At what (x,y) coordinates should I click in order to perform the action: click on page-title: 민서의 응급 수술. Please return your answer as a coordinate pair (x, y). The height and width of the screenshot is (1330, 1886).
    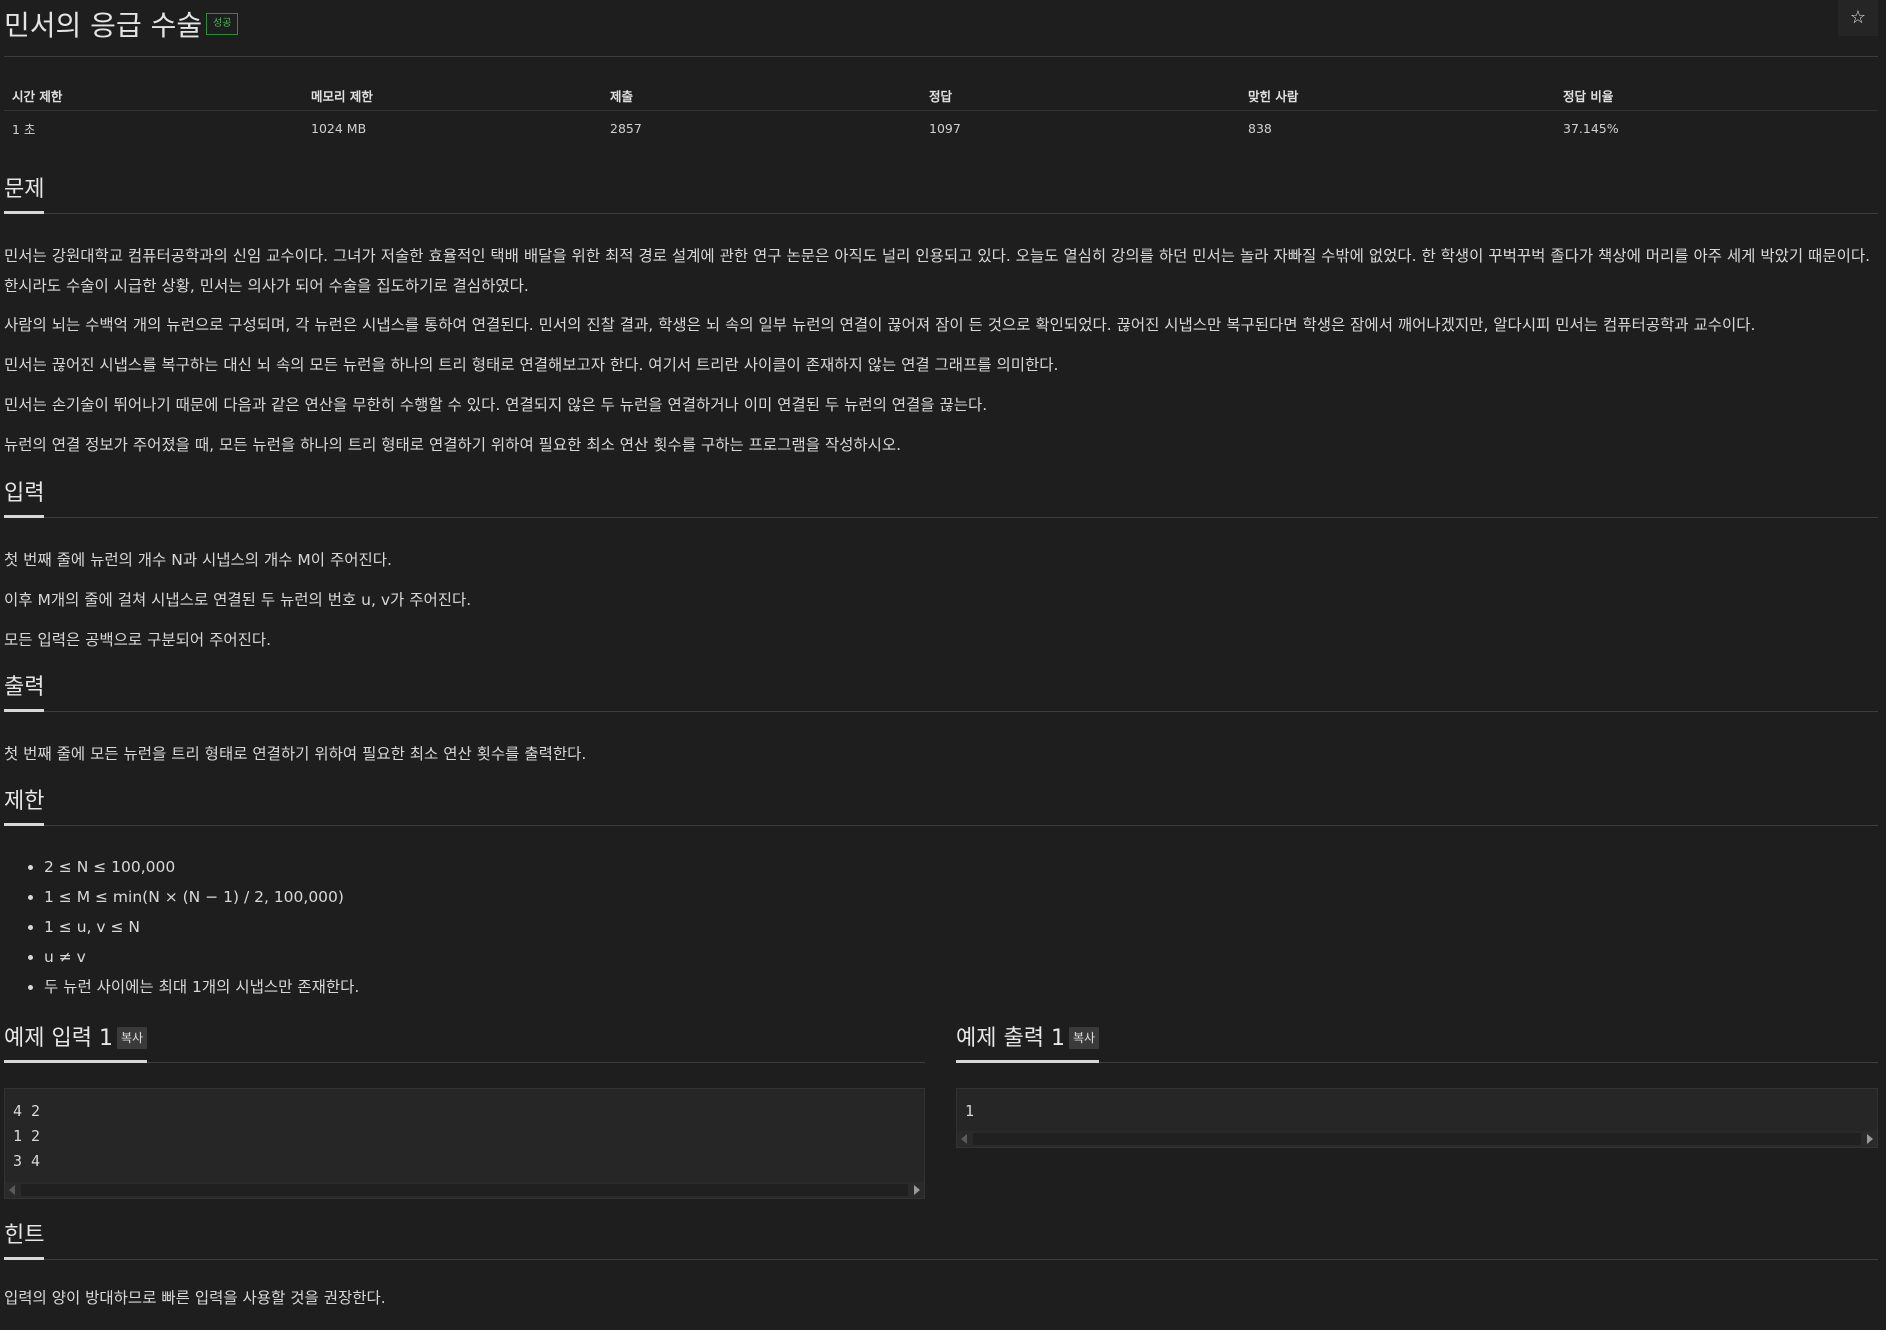
    Looking at the image, I should click on (103, 25).